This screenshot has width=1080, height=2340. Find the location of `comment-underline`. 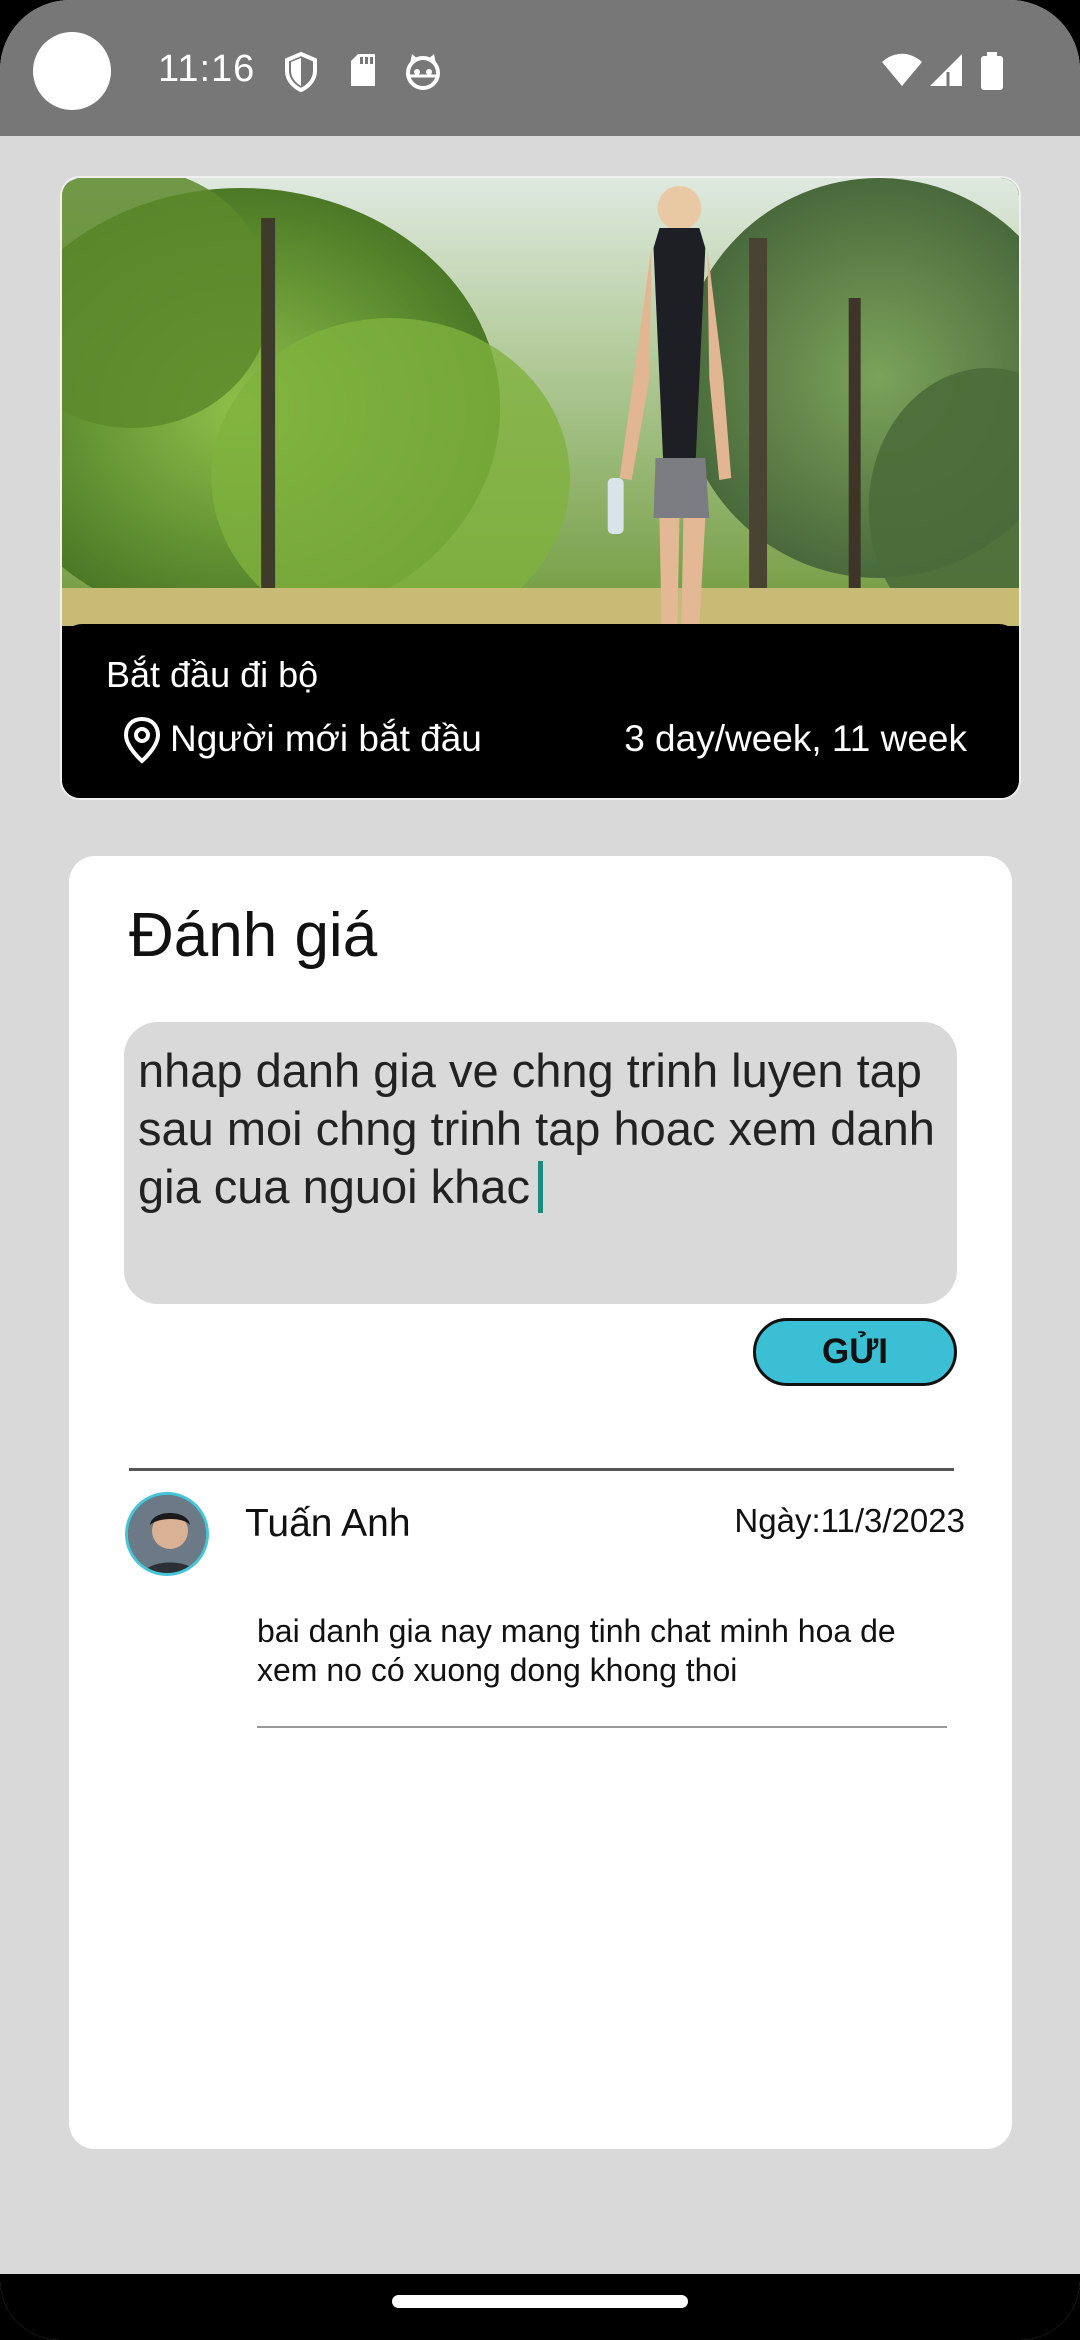

comment-underline is located at coordinates (602, 1727).